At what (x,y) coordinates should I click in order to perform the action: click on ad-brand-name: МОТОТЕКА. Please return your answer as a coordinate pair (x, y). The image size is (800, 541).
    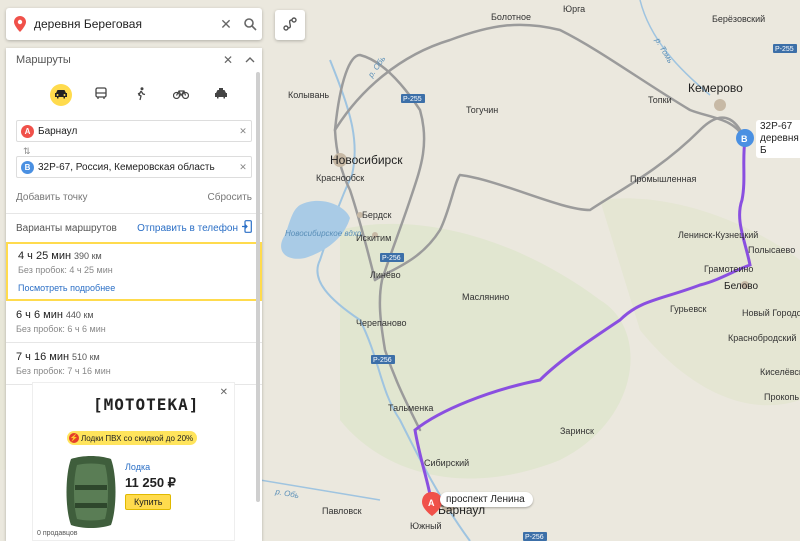
    Looking at the image, I should click on (146, 404).